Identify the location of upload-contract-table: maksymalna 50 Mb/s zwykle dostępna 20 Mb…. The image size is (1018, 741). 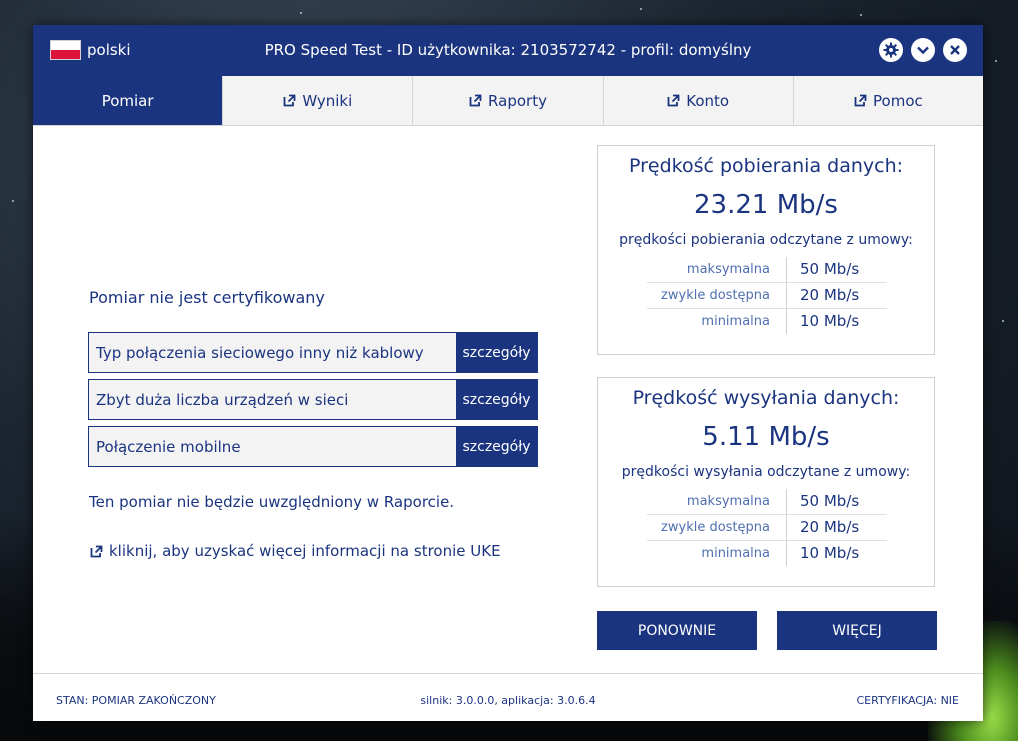
(767, 527).